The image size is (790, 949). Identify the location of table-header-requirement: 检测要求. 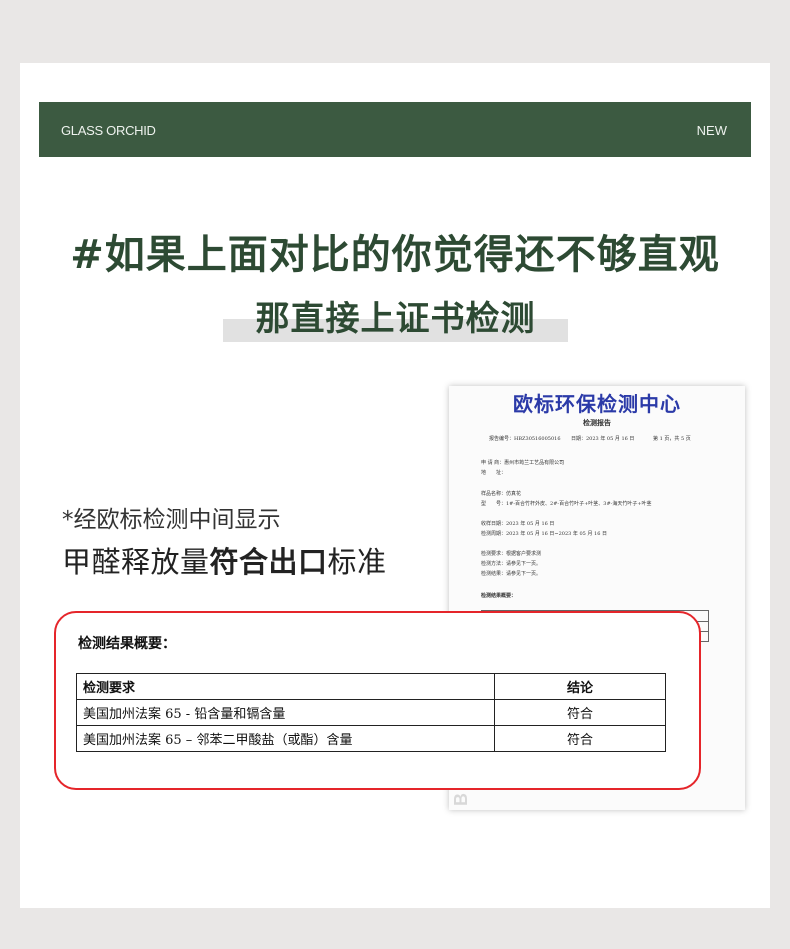
(285, 686).